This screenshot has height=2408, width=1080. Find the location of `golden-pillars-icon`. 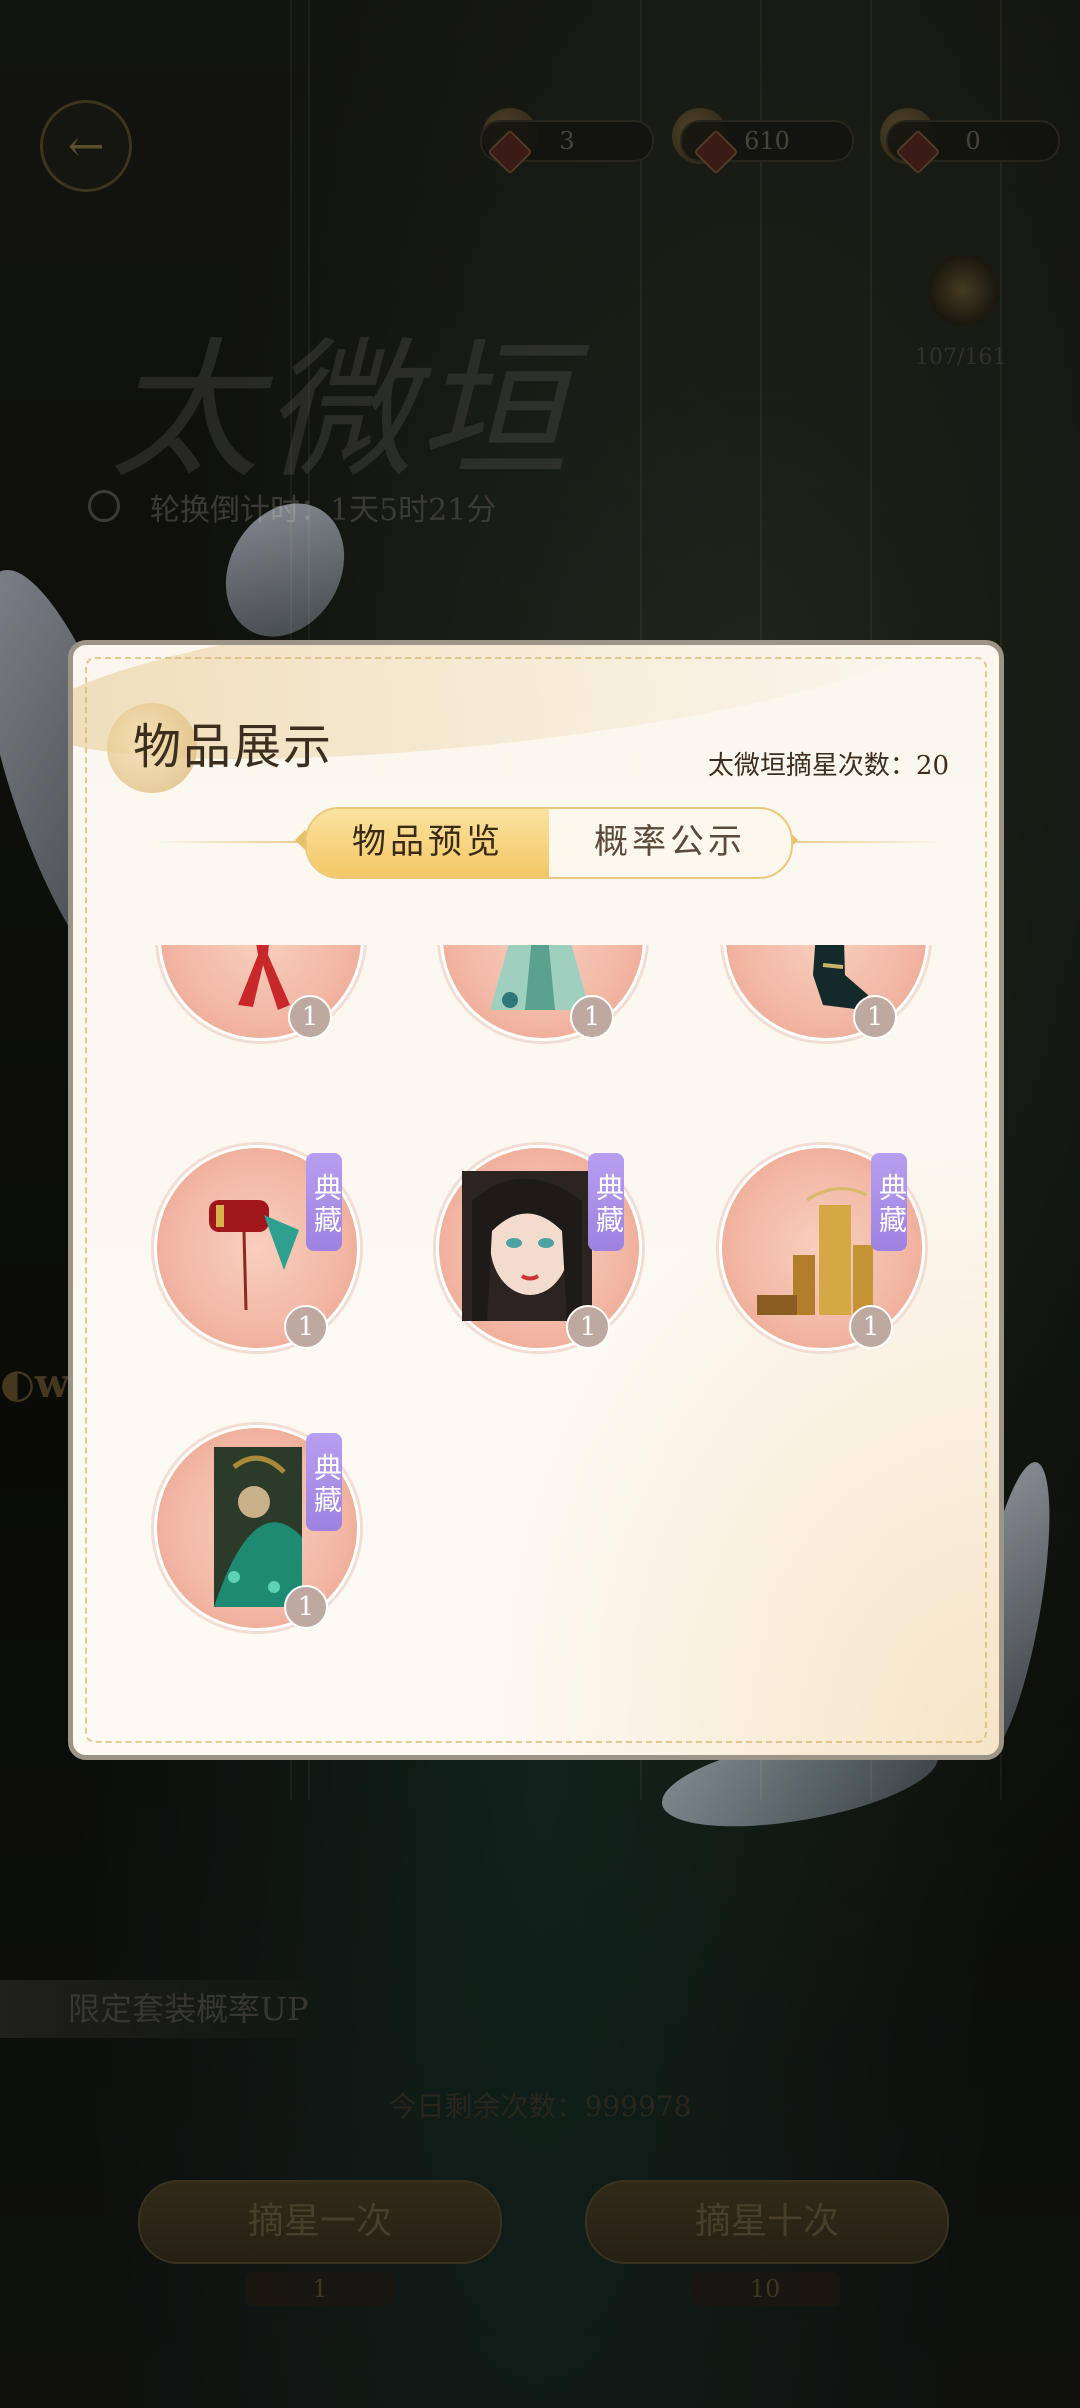

golden-pillars-icon is located at coordinates (815, 1251).